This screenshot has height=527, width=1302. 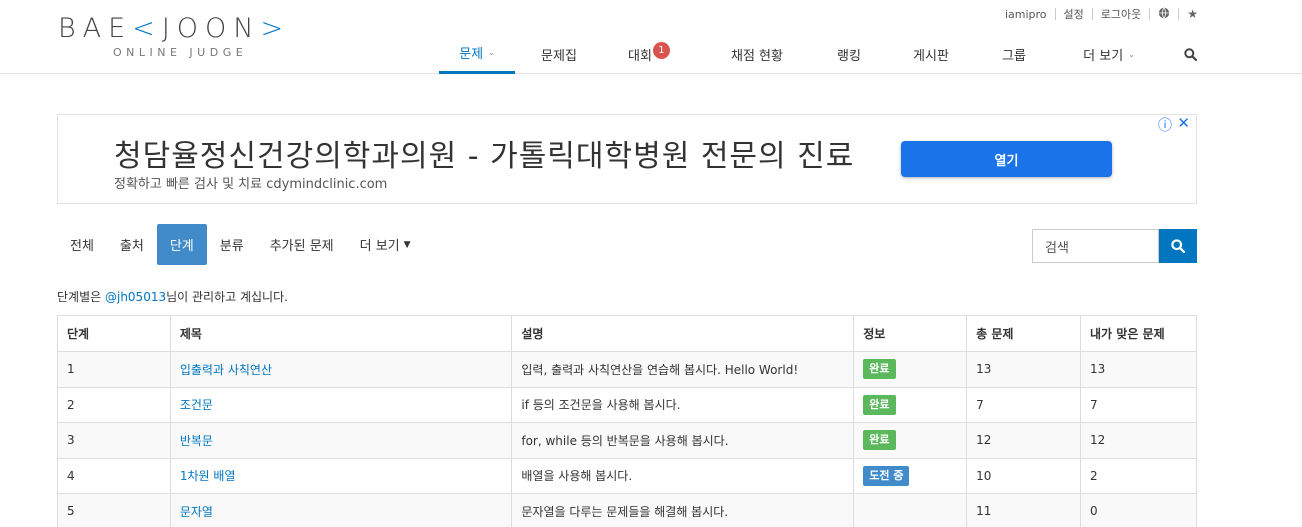 What do you see at coordinates (1014, 54) in the screenshot?
I see `nav-item-groups: 그룹` at bounding box center [1014, 54].